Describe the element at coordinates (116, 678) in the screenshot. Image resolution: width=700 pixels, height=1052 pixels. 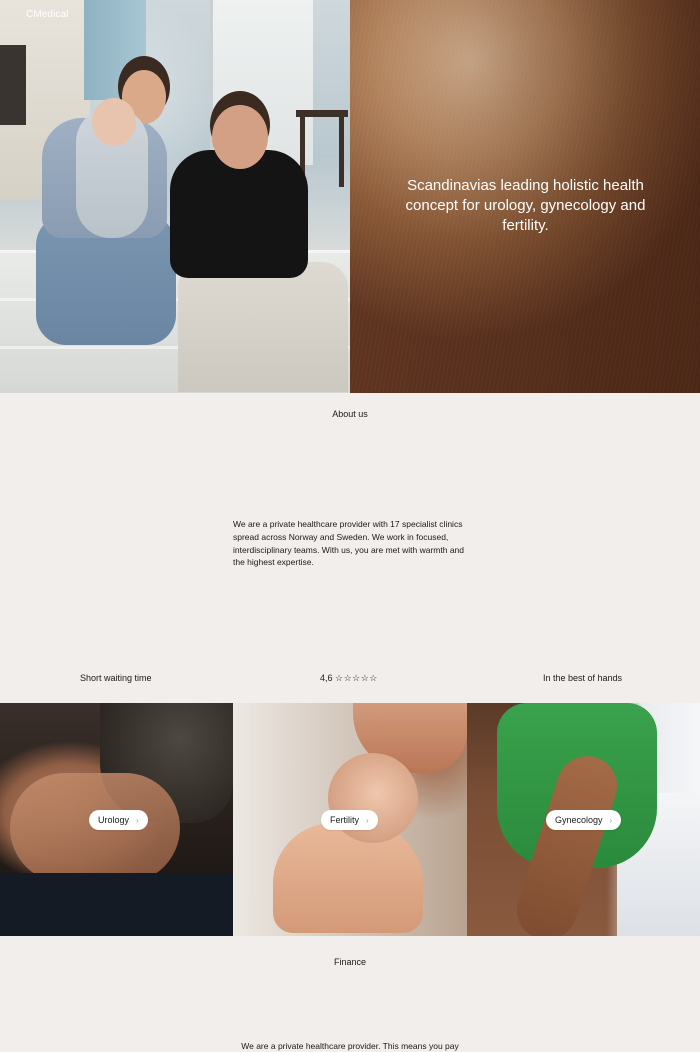
I see `usp-waiting-time: Short waiting time` at that location.